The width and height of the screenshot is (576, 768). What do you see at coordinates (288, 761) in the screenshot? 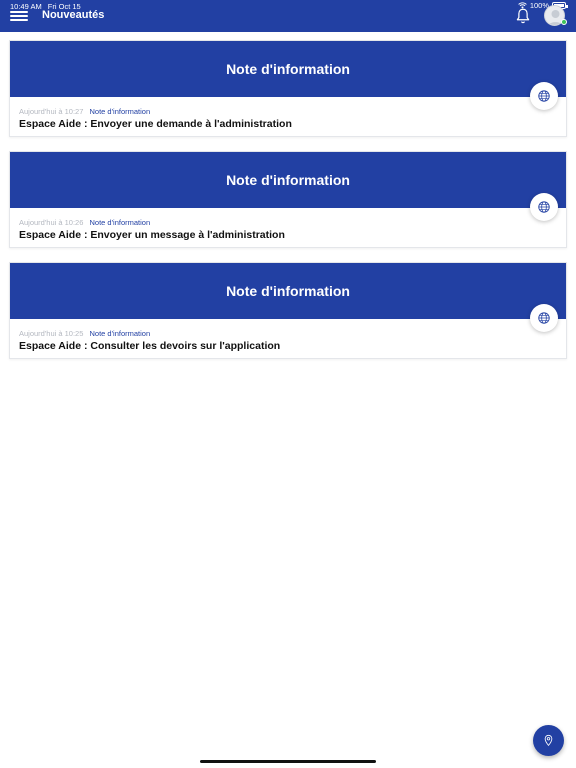
I see `home-indicator` at bounding box center [288, 761].